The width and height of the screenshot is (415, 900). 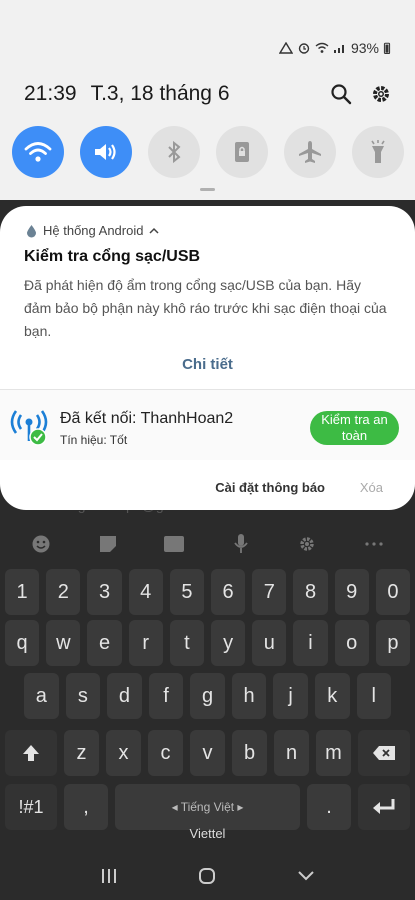 What do you see at coordinates (104, 643) in the screenshot?
I see `key-e: e` at bounding box center [104, 643].